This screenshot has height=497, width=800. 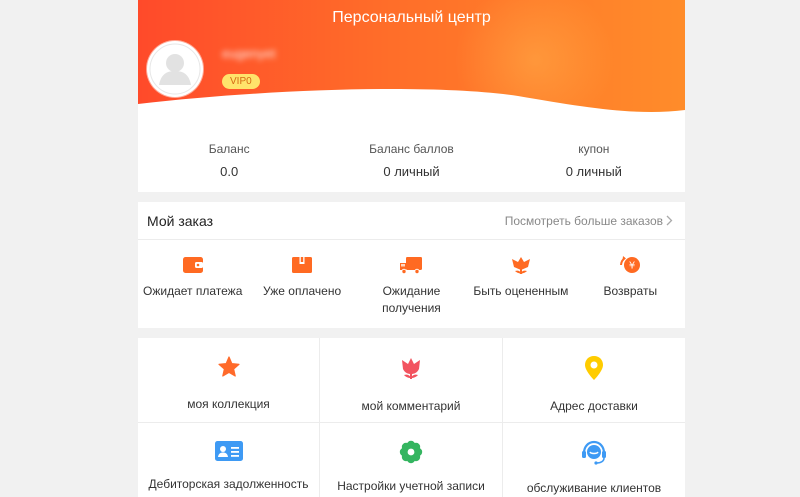 What do you see at coordinates (411, 104) in the screenshot?
I see `header-wave` at bounding box center [411, 104].